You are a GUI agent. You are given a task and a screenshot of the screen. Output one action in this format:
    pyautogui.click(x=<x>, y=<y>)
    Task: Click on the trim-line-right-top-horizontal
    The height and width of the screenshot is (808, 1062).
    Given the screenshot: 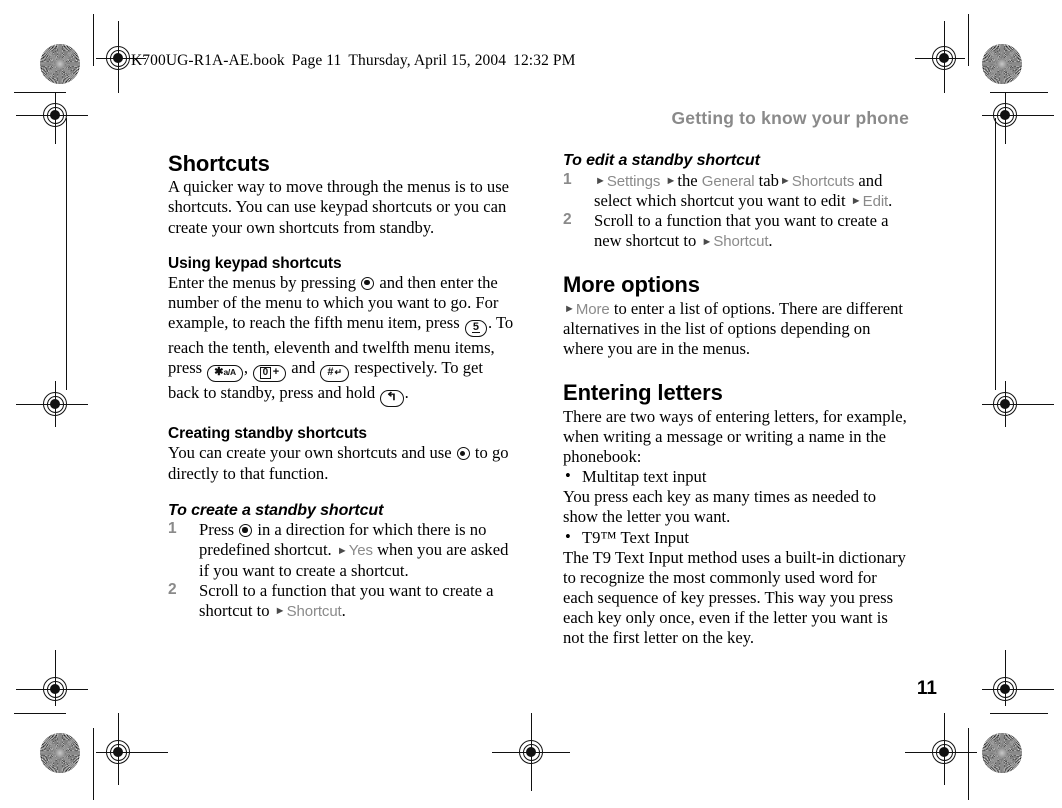 What is the action you would take?
    pyautogui.click(x=1019, y=92)
    